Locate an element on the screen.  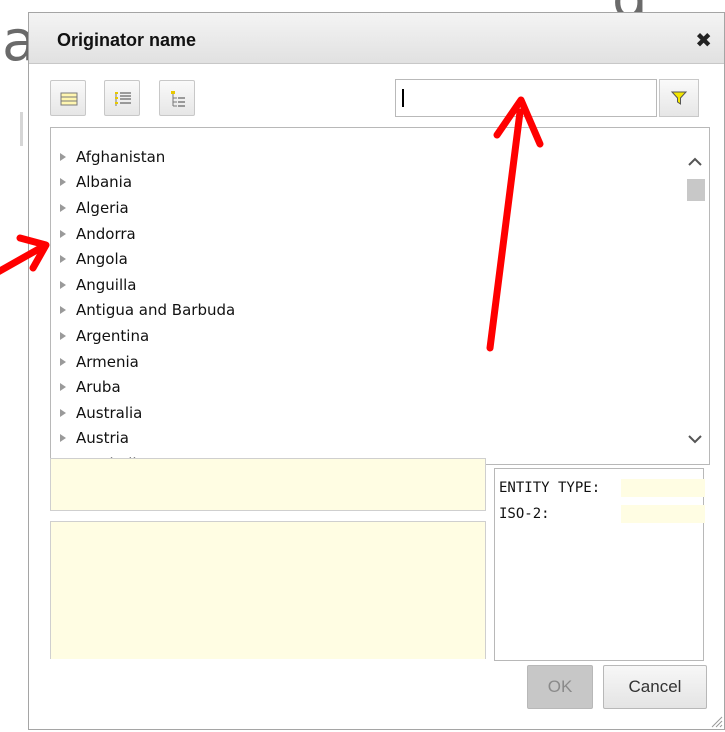
tree-item-label: Angola is located at coordinates (102, 259).